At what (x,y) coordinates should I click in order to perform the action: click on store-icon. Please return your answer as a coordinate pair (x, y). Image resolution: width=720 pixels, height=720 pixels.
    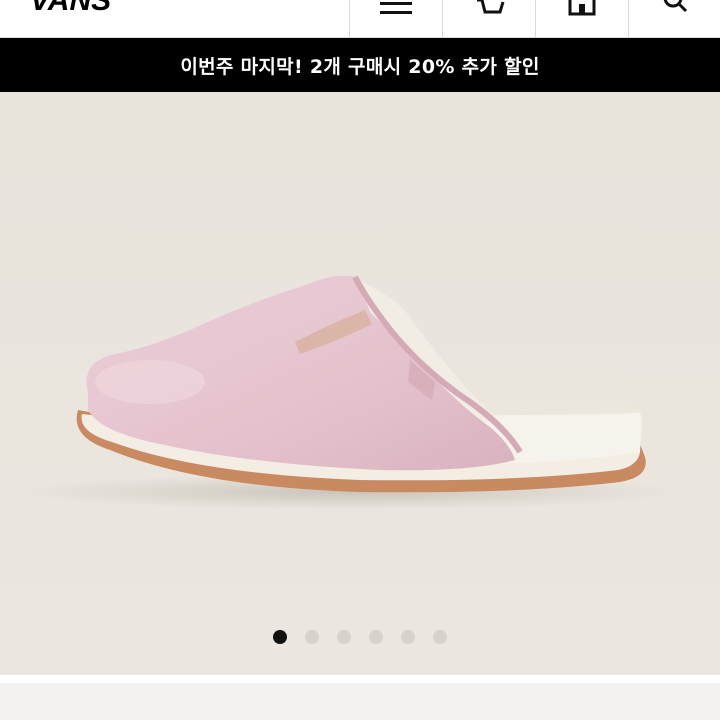
    Looking at the image, I should click on (582, 8).